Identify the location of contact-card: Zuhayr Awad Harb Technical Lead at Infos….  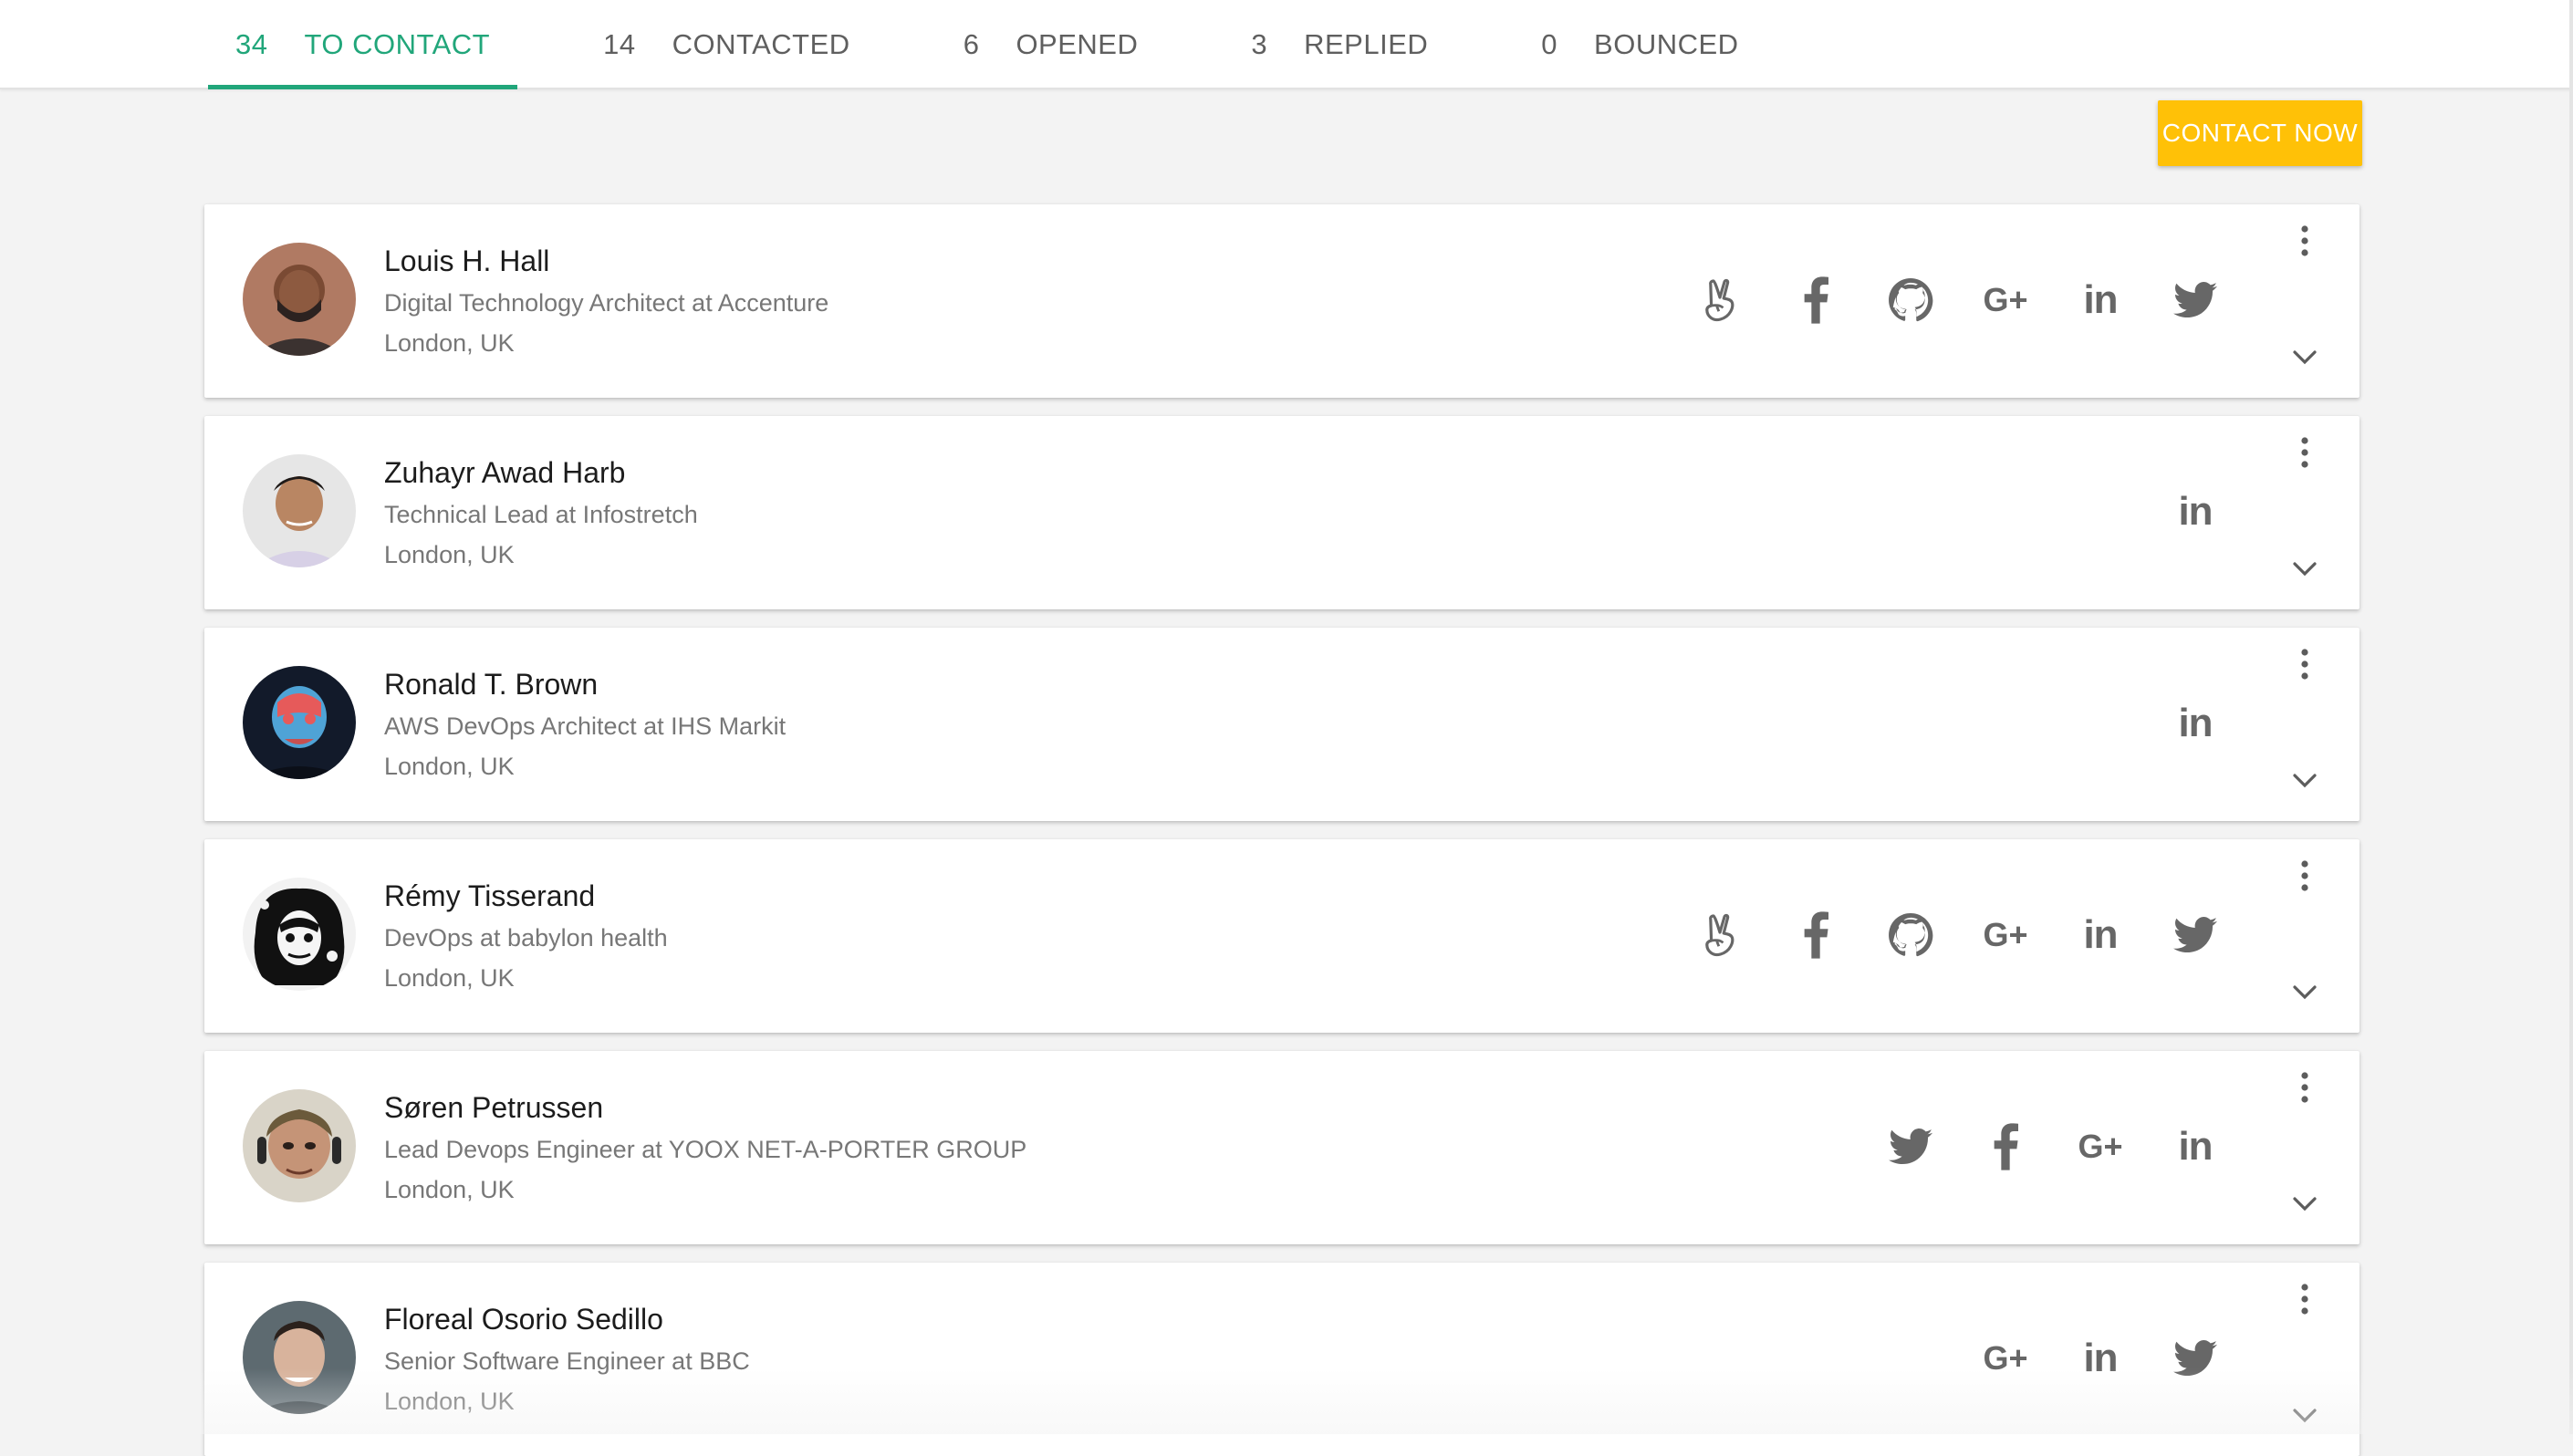
(1281, 512).